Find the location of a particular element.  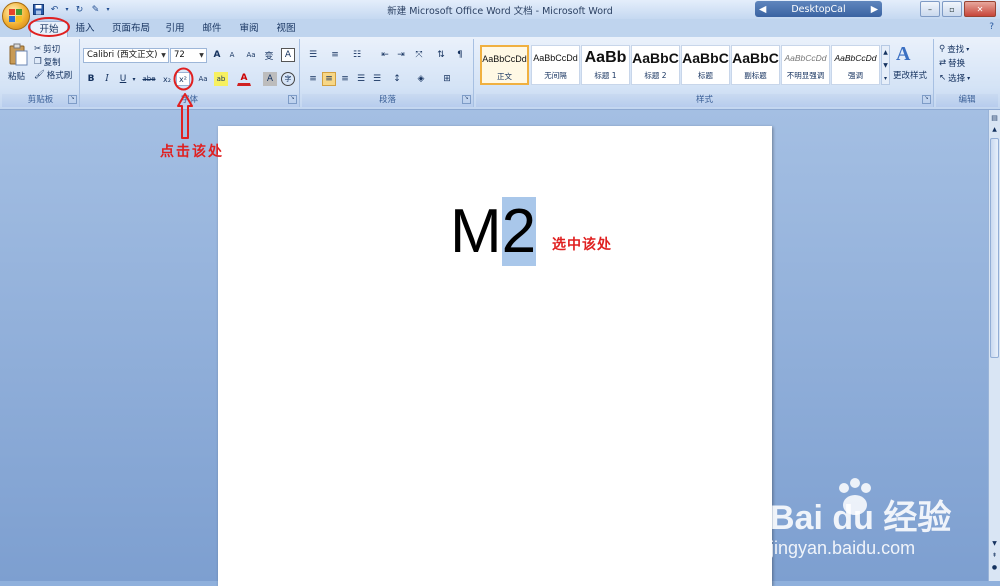

change-styles-button: 更改样式 is located at coordinates (910, 75).